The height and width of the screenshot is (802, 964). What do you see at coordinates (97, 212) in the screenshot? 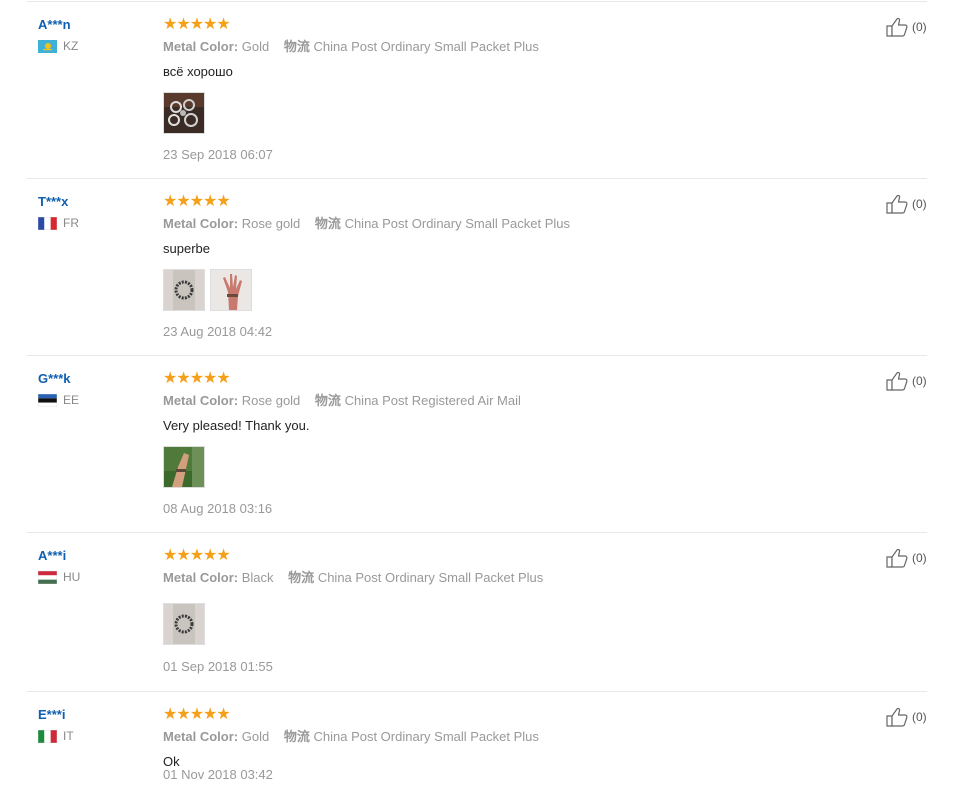
I see `reviewer-info: T***x FR` at bounding box center [97, 212].